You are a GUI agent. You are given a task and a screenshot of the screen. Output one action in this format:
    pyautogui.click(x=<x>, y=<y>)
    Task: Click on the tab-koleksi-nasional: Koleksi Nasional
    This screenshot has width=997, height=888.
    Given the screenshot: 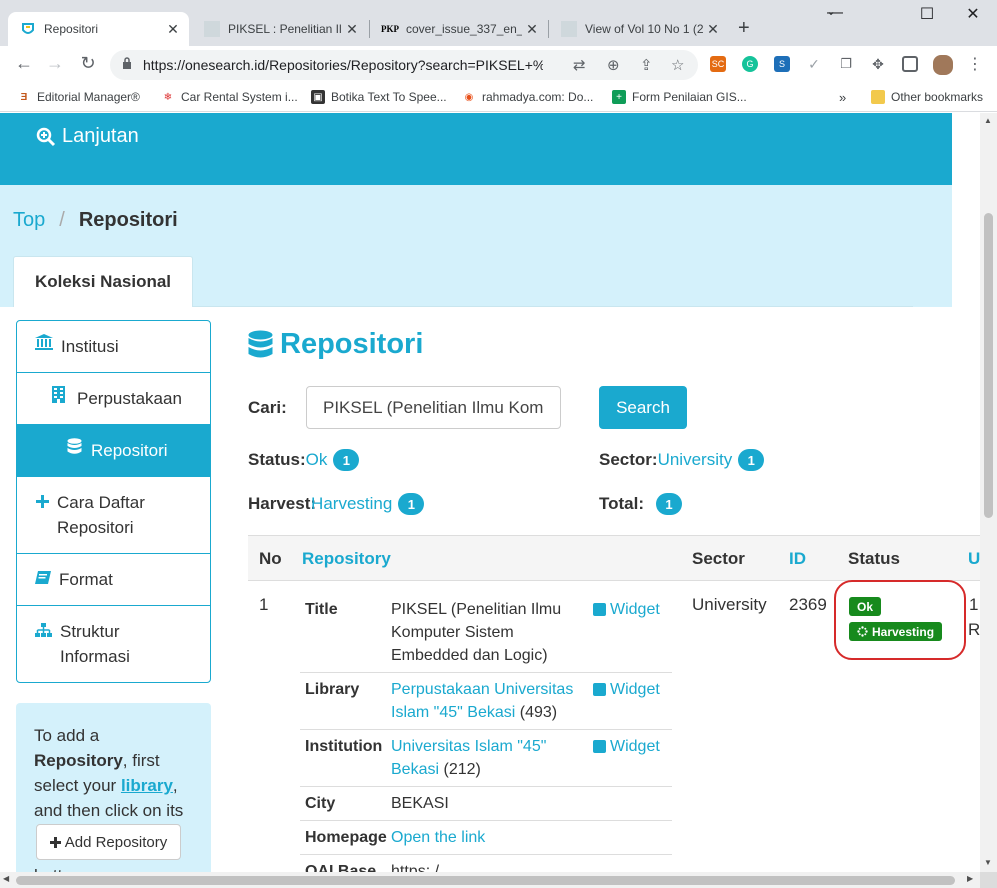 What is the action you would take?
    pyautogui.click(x=103, y=281)
    